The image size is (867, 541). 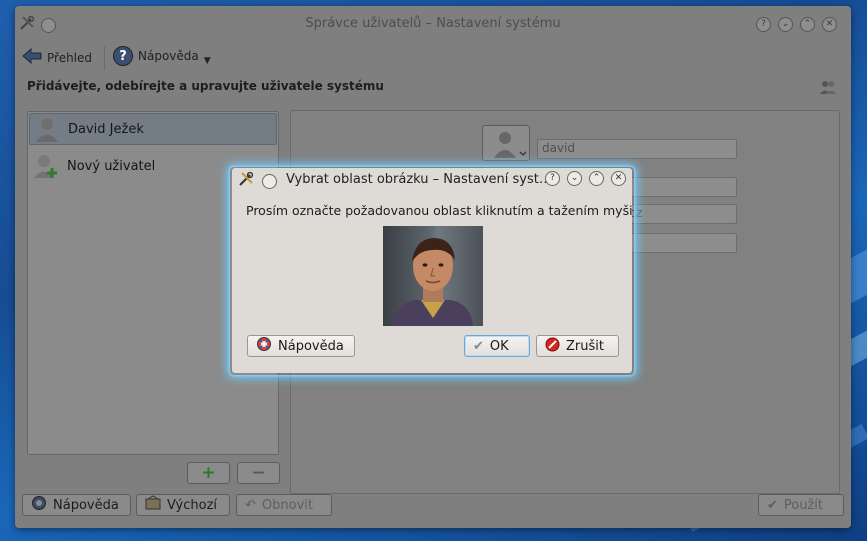 I want to click on add-user-icon, so click(x=46, y=166).